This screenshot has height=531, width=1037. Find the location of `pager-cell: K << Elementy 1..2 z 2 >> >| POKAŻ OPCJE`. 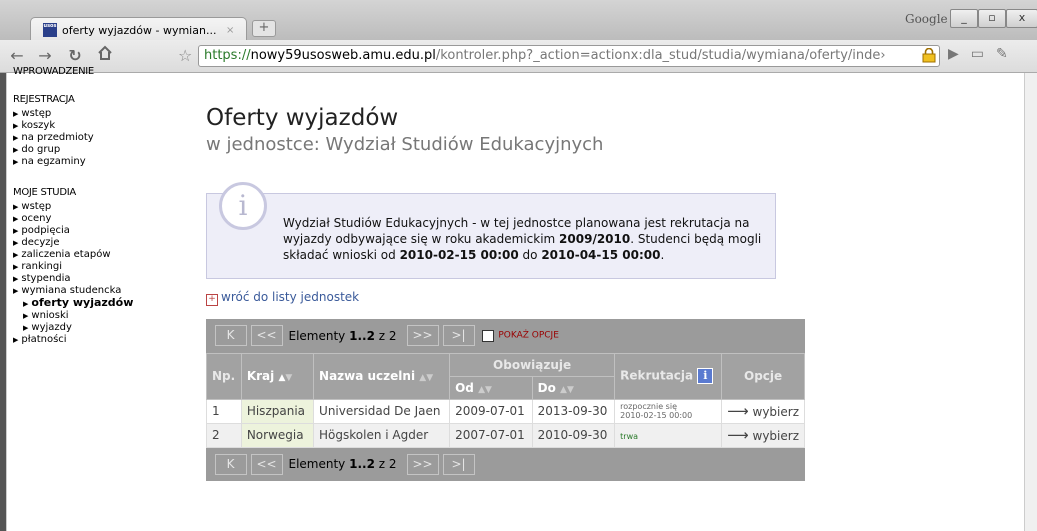

pager-cell: K << Elementy 1..2 z 2 >> >| POKAŻ OPCJE is located at coordinates (506, 336).